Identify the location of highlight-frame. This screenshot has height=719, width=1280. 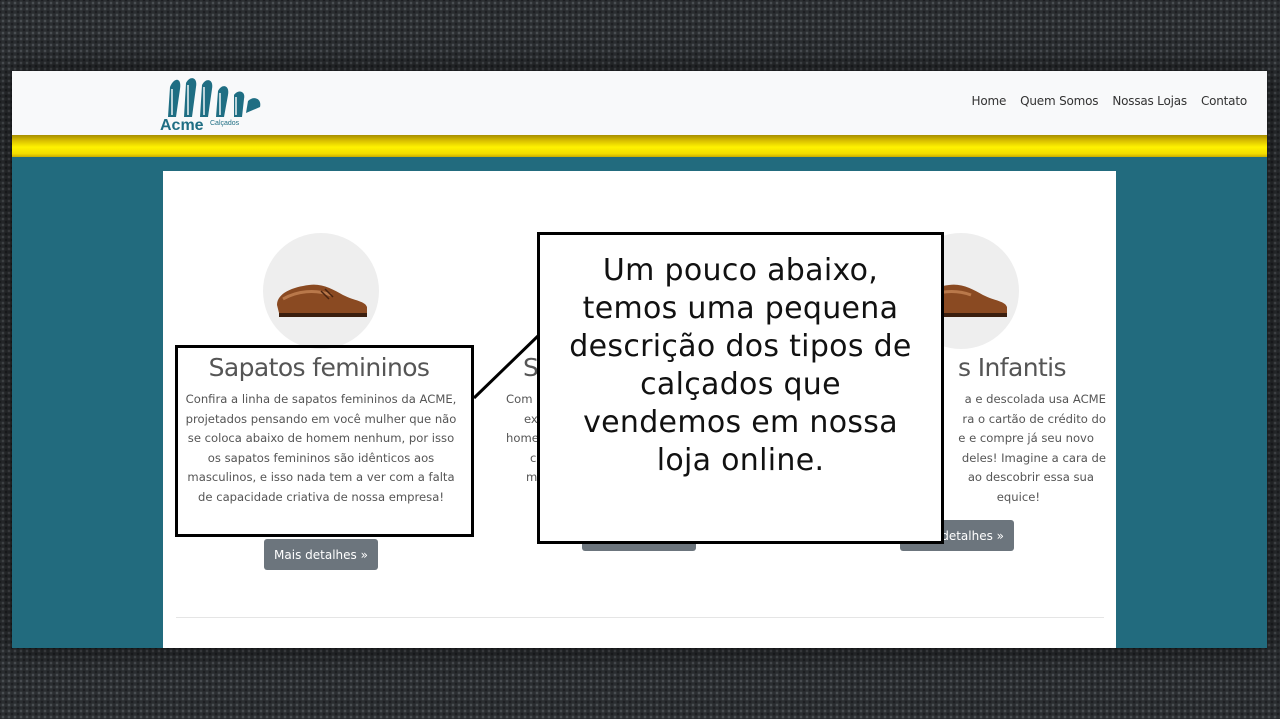
(324, 441).